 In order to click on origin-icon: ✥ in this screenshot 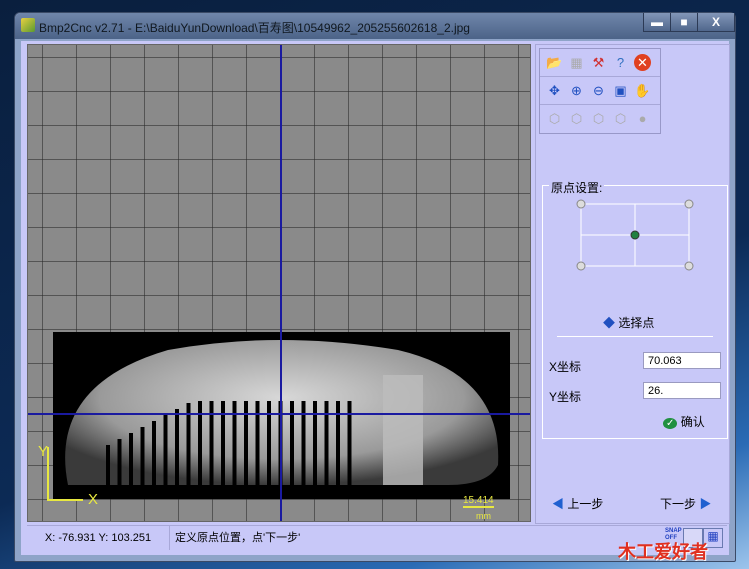, I will do `click(554, 90)`.